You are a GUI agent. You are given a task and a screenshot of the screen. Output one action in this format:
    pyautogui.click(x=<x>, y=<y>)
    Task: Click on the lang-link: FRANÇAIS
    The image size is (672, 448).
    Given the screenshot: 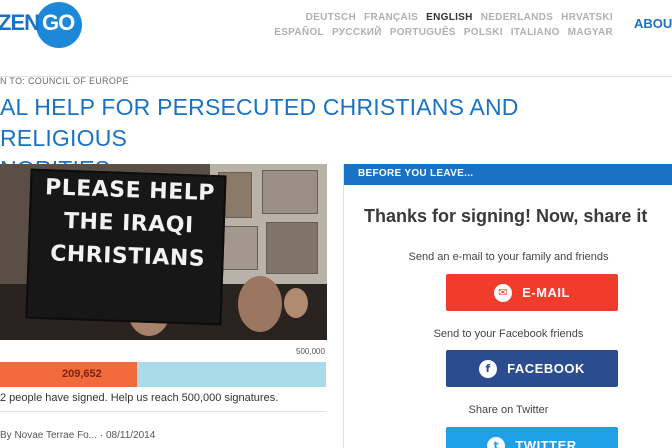 What is the action you would take?
    pyautogui.click(x=391, y=17)
    